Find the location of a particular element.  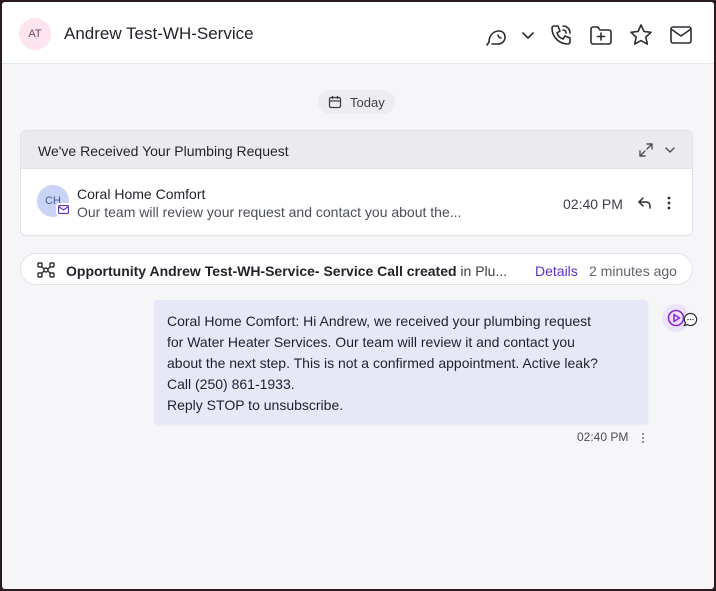

date-label: Today is located at coordinates (367, 102).